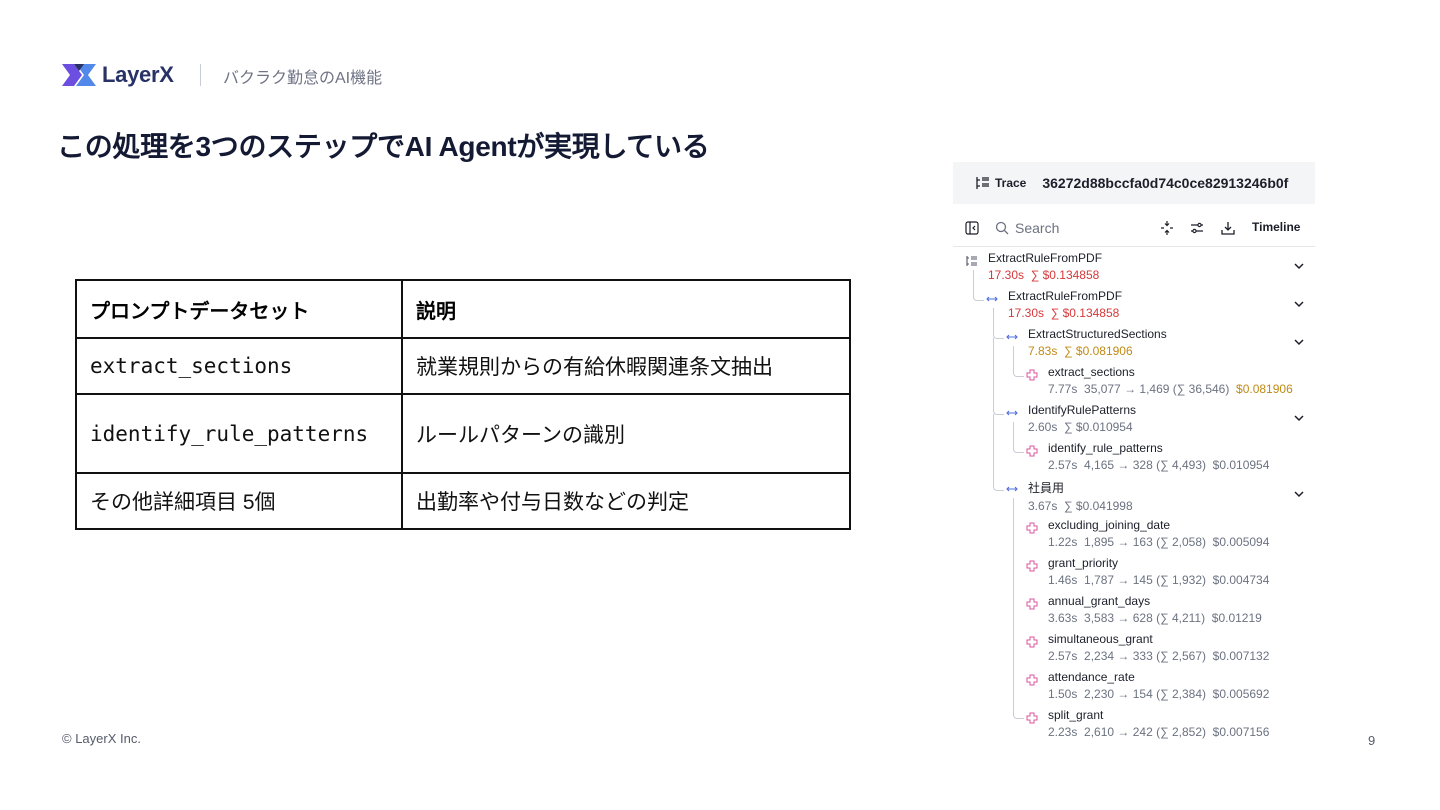  What do you see at coordinates (1046, 488) in the screenshot?
I see `node-name: 社員用` at bounding box center [1046, 488].